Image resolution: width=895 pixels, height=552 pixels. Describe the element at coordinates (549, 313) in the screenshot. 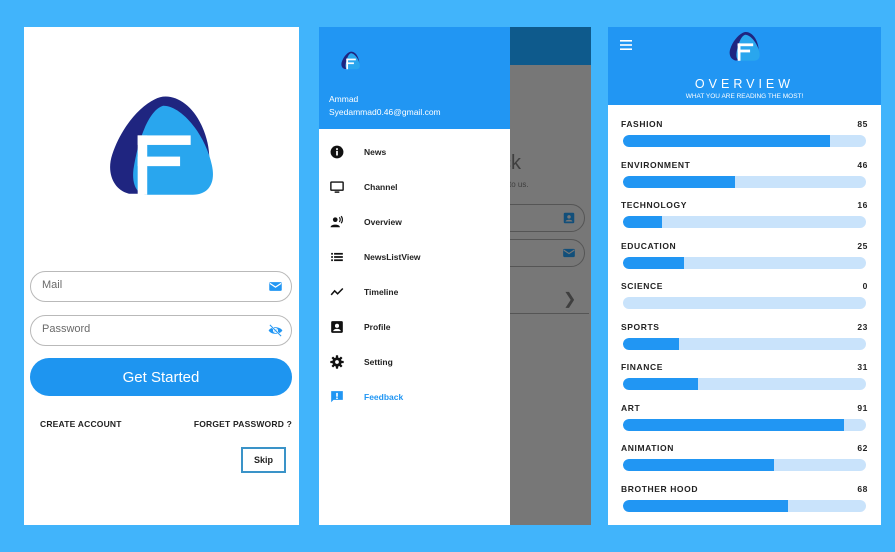

I see `background-divider` at that location.